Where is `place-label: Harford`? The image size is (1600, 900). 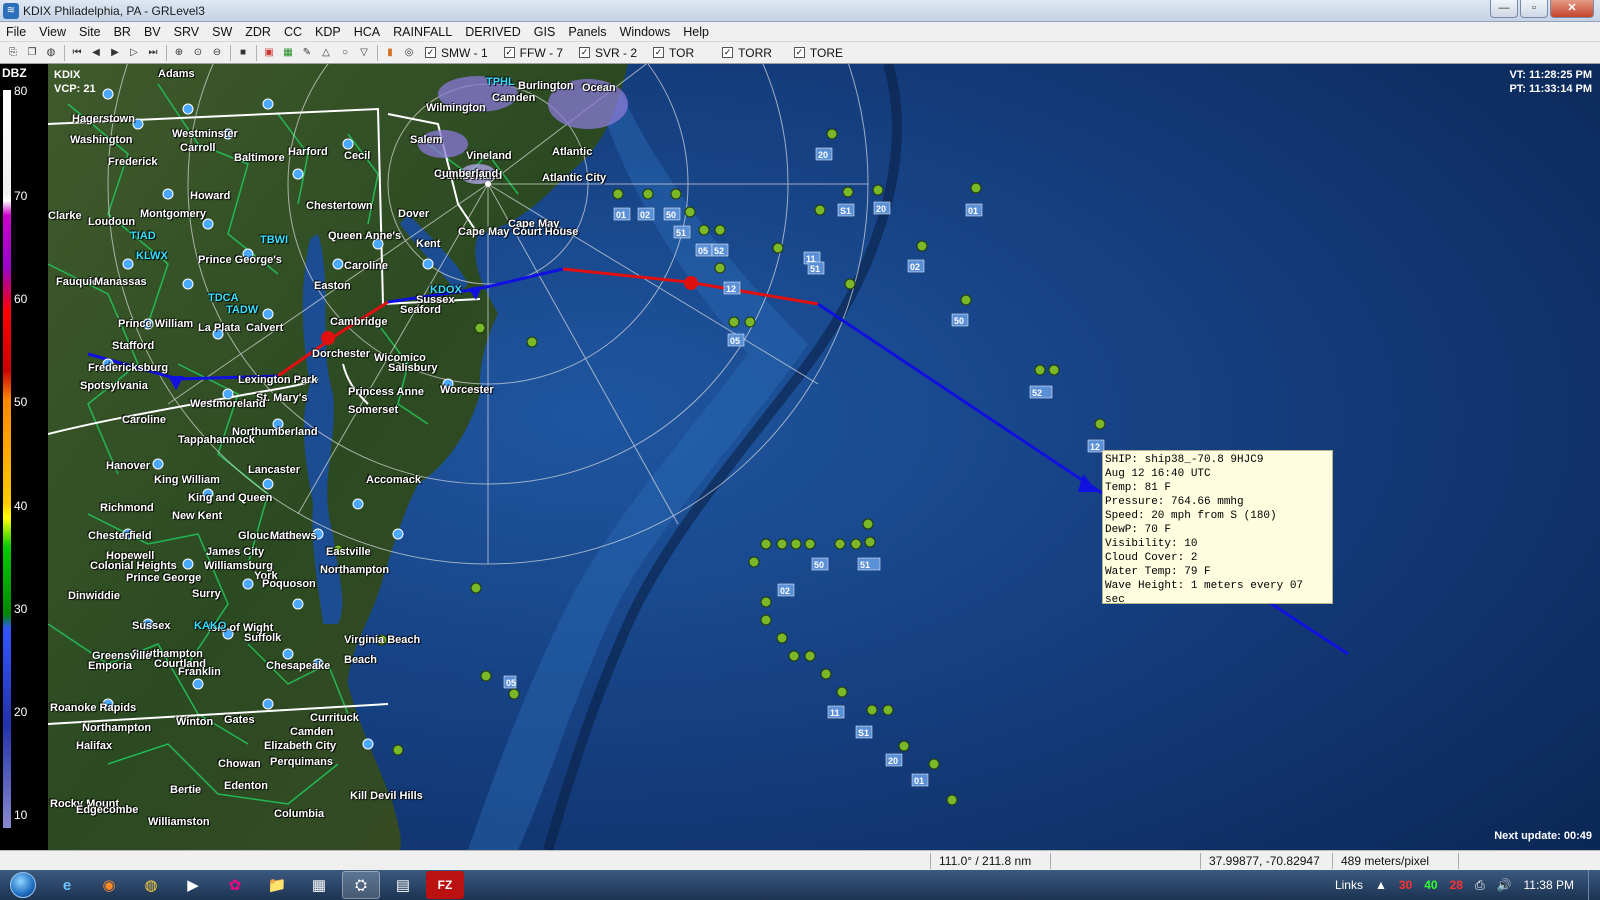
place-label: Harford is located at coordinates (308, 152).